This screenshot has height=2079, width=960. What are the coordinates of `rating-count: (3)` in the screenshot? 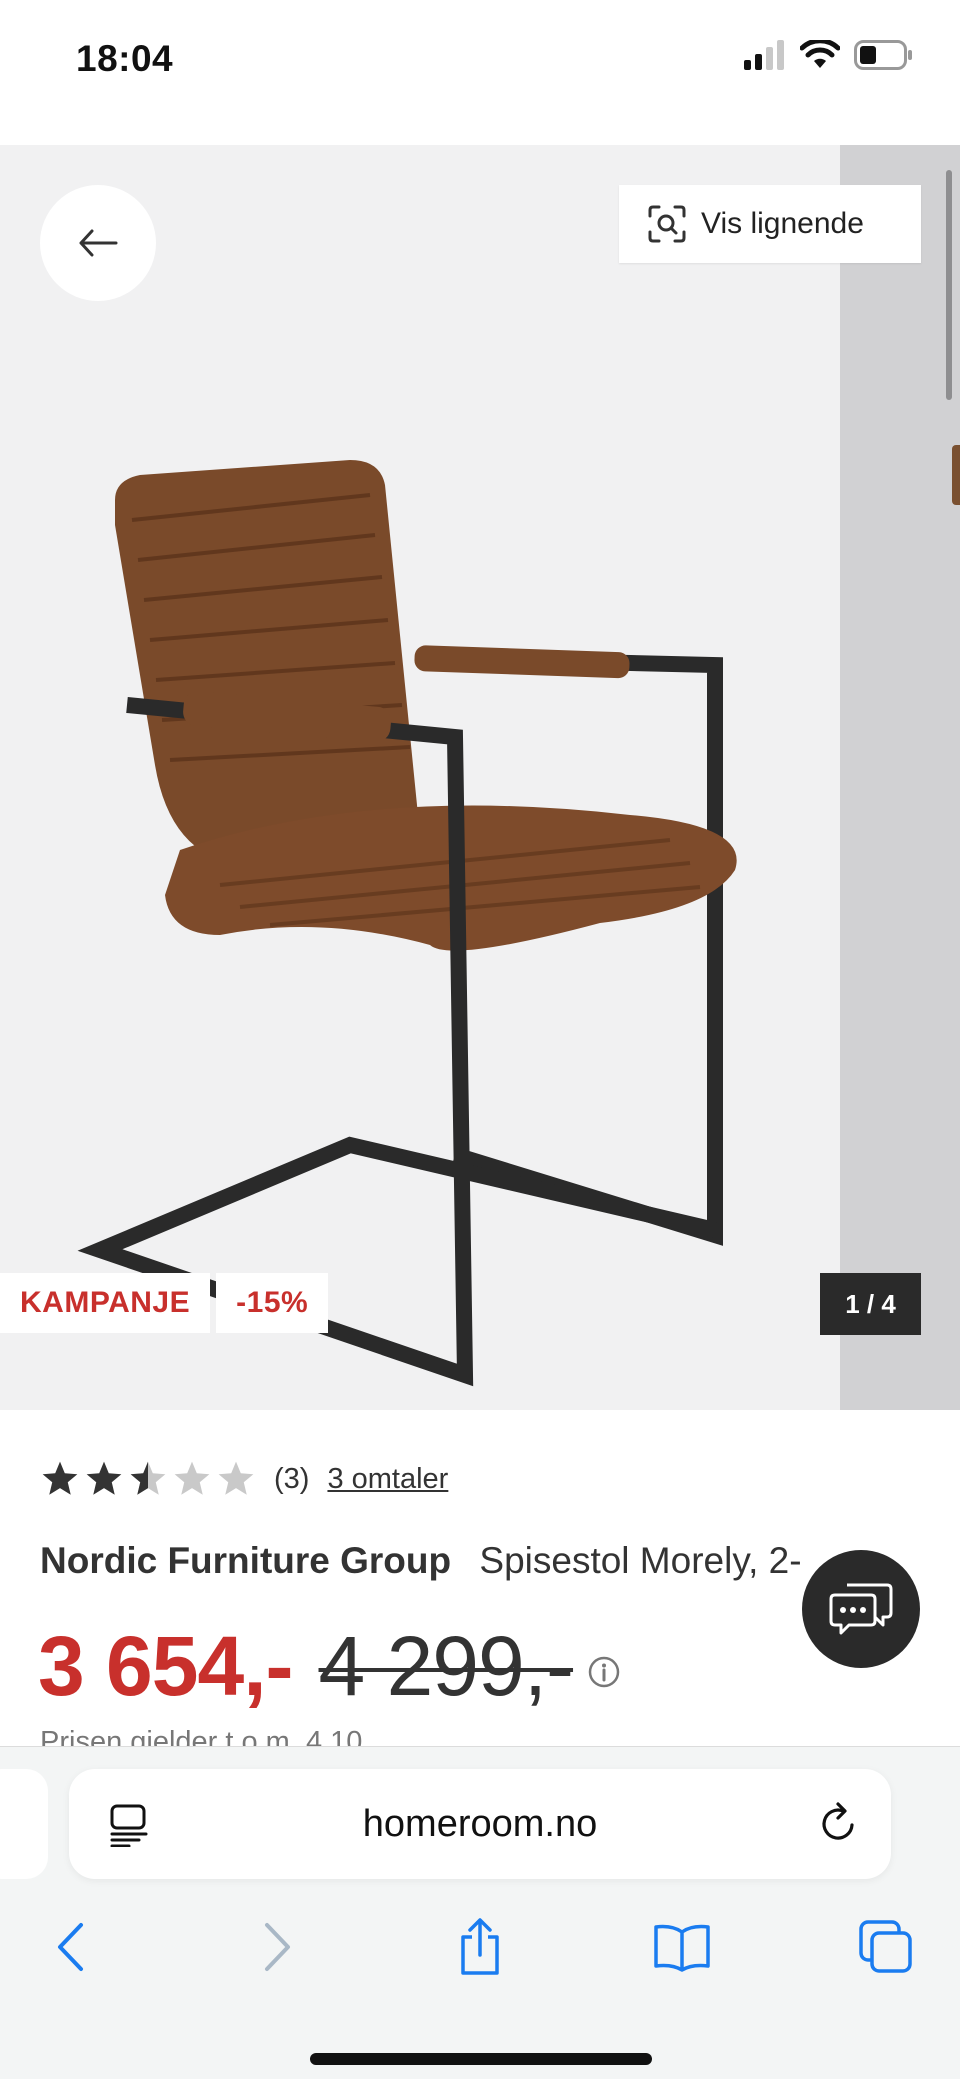 It's located at (292, 1478).